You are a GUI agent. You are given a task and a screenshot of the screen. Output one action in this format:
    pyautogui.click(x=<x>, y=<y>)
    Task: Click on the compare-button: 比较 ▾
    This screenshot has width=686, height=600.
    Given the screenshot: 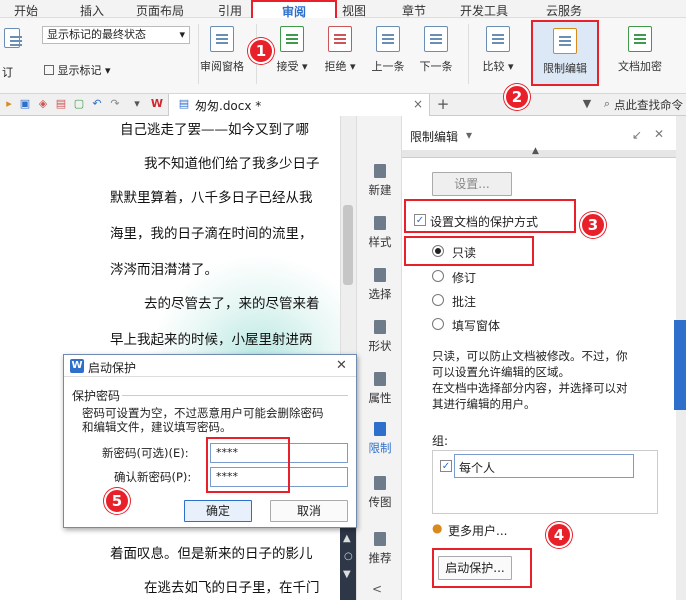 What is the action you would take?
    pyautogui.click(x=498, y=50)
    